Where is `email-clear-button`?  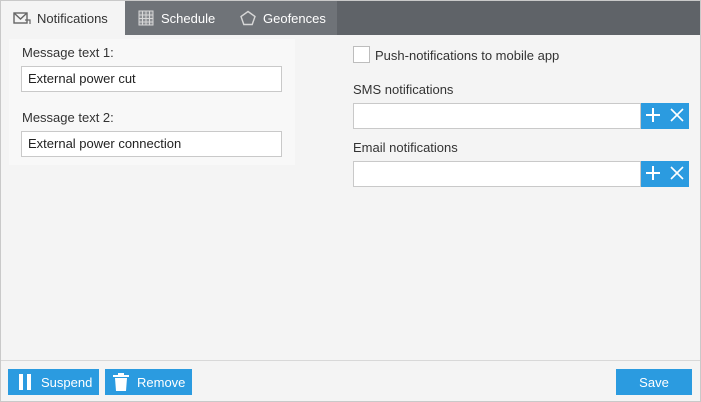 email-clear-button is located at coordinates (677, 174).